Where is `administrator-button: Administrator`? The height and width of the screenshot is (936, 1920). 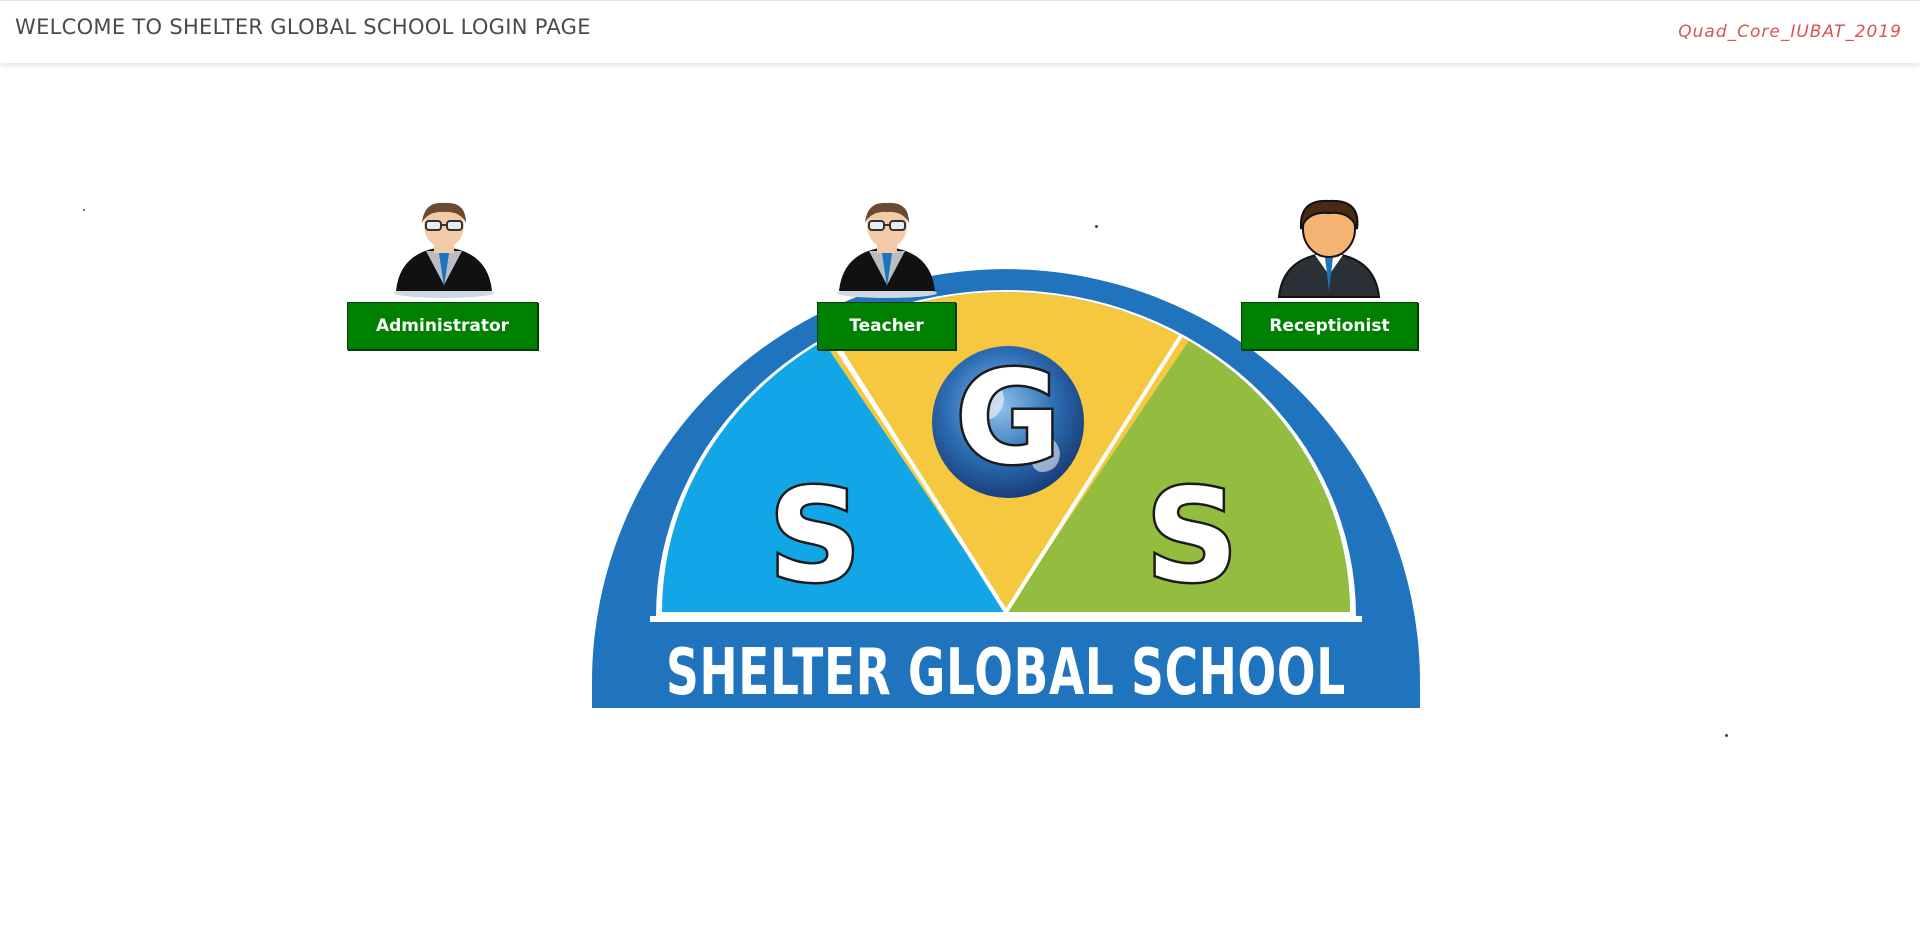
administrator-button: Administrator is located at coordinates (442, 326).